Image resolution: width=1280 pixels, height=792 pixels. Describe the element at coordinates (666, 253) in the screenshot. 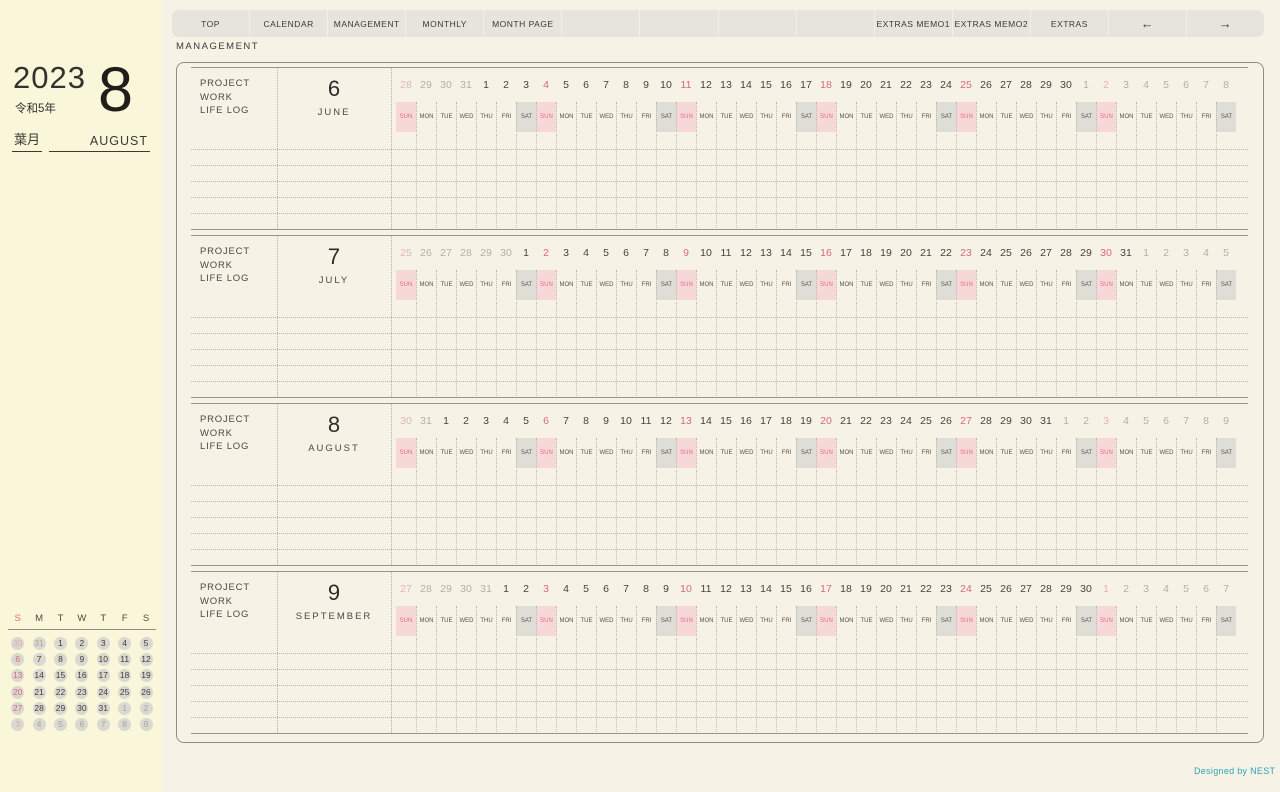

I see `date-number: 8` at that location.